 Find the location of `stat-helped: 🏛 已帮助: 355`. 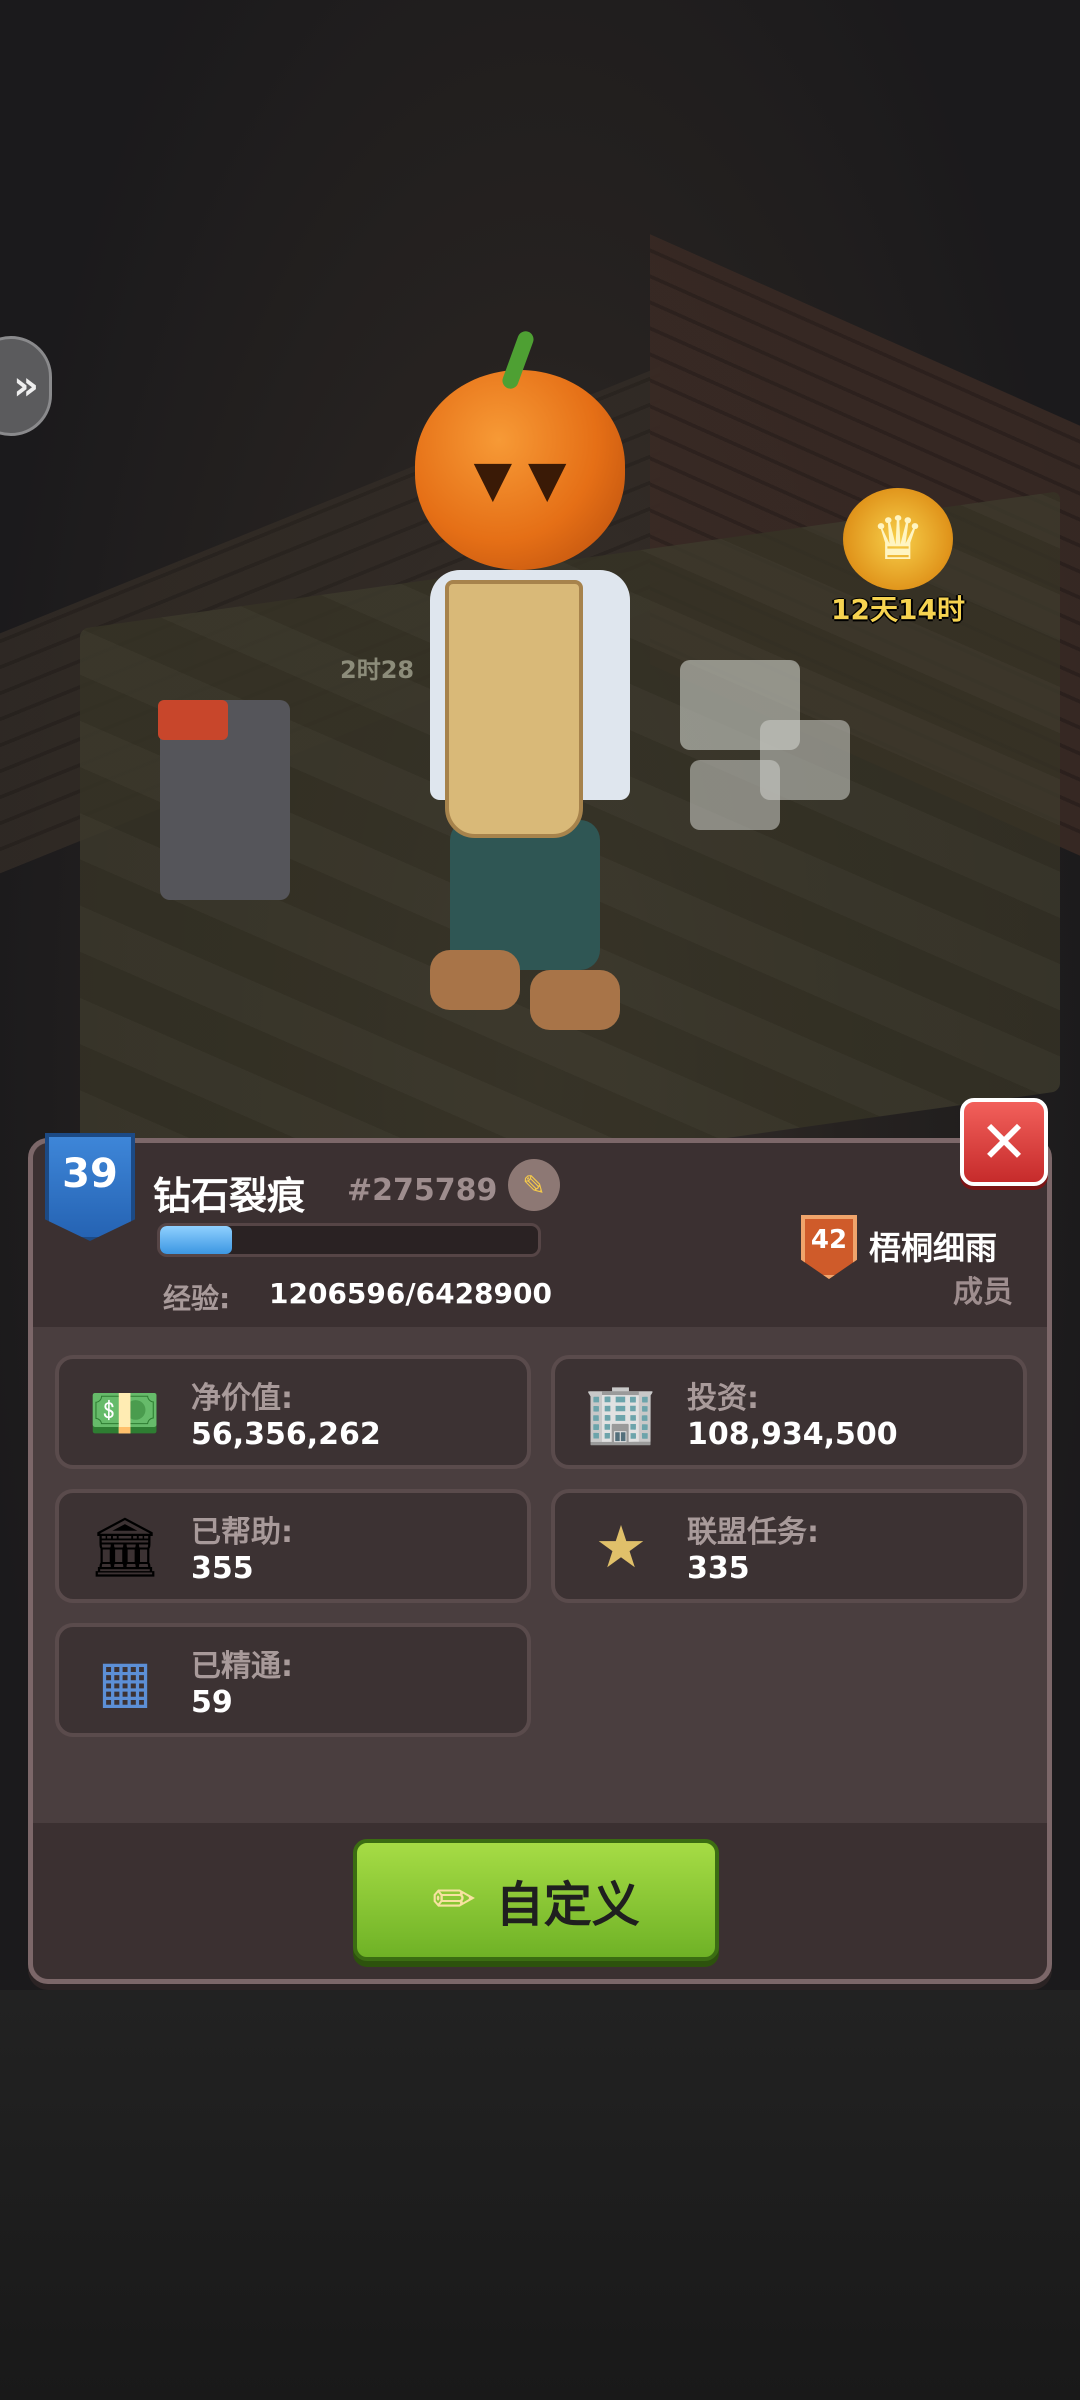

stat-helped: 🏛 已帮助: 355 is located at coordinates (293, 1546).